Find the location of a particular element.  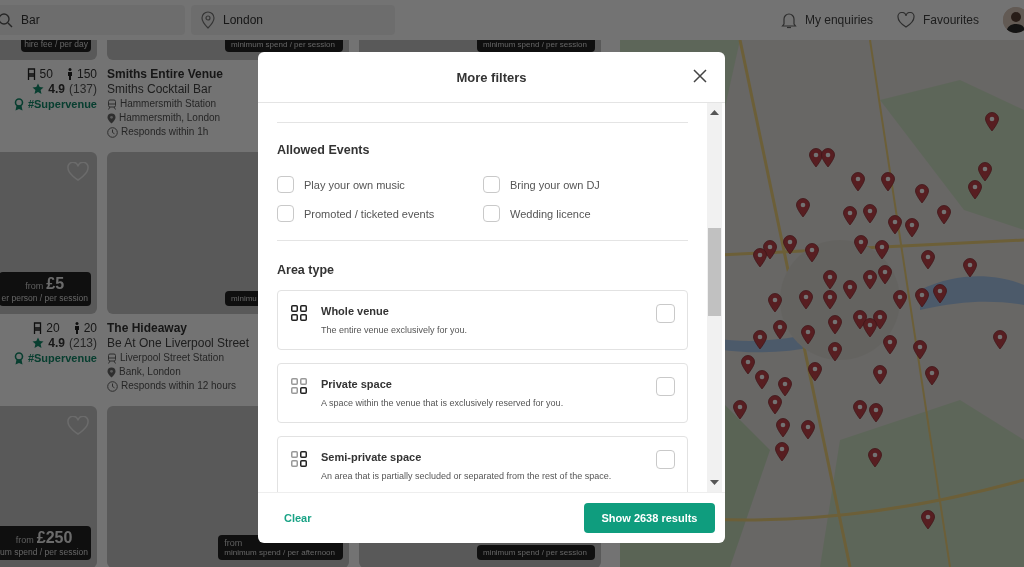

scrollbar is located at coordinates (714, 297).